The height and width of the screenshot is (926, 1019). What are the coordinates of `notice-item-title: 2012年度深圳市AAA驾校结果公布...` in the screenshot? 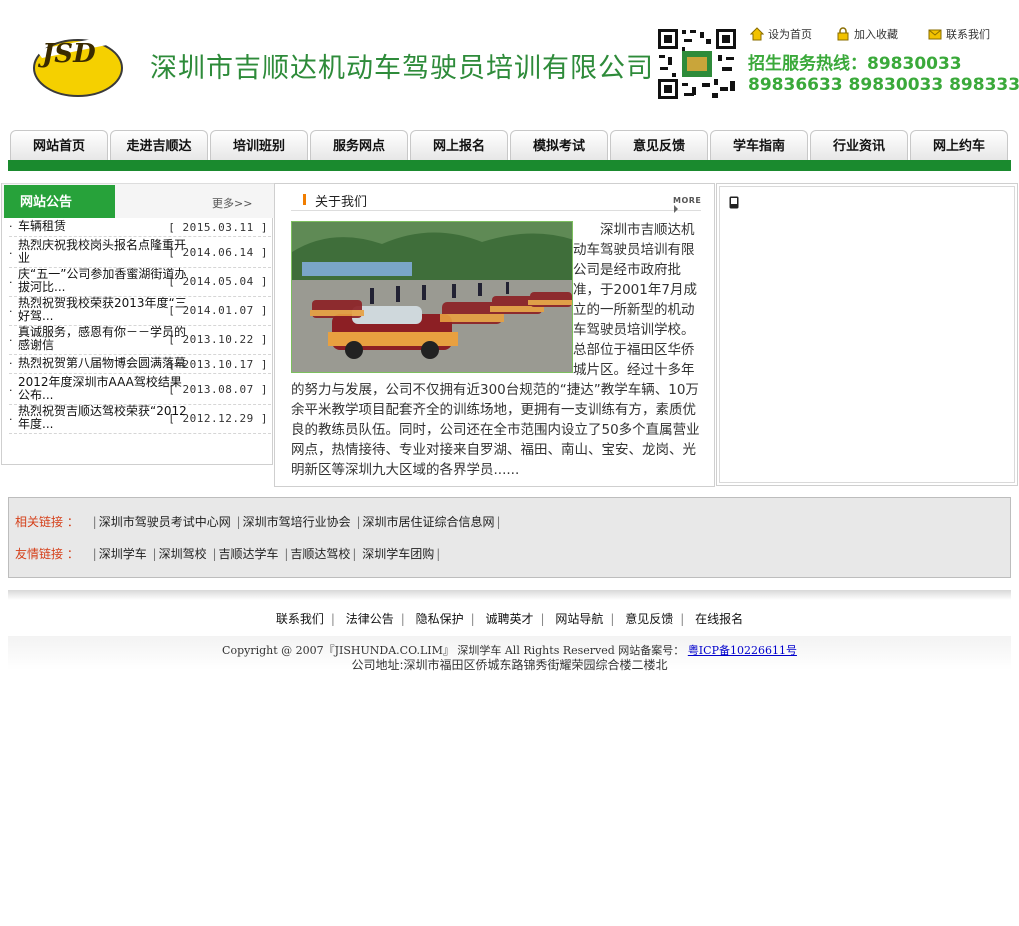 It's located at (100, 388).